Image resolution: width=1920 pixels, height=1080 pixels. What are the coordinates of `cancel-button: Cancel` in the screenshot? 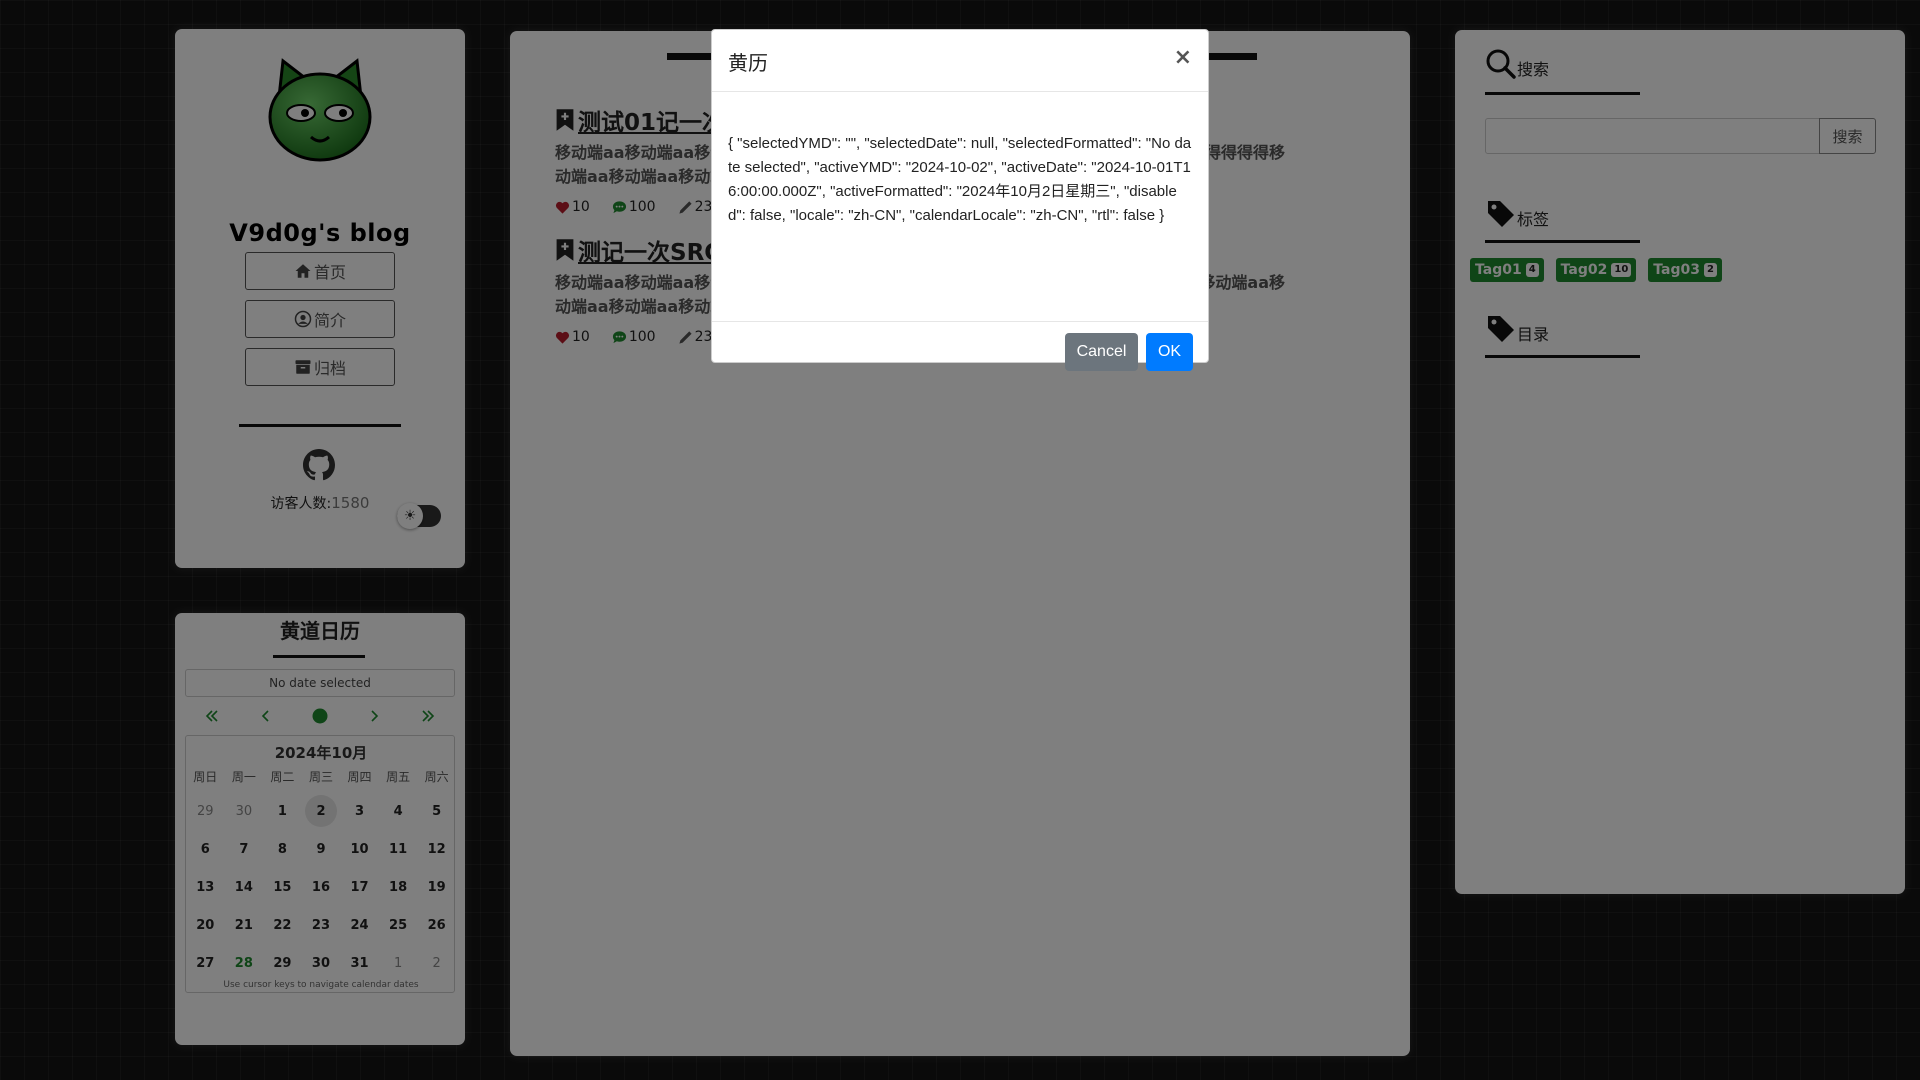 It's located at (1101, 352).